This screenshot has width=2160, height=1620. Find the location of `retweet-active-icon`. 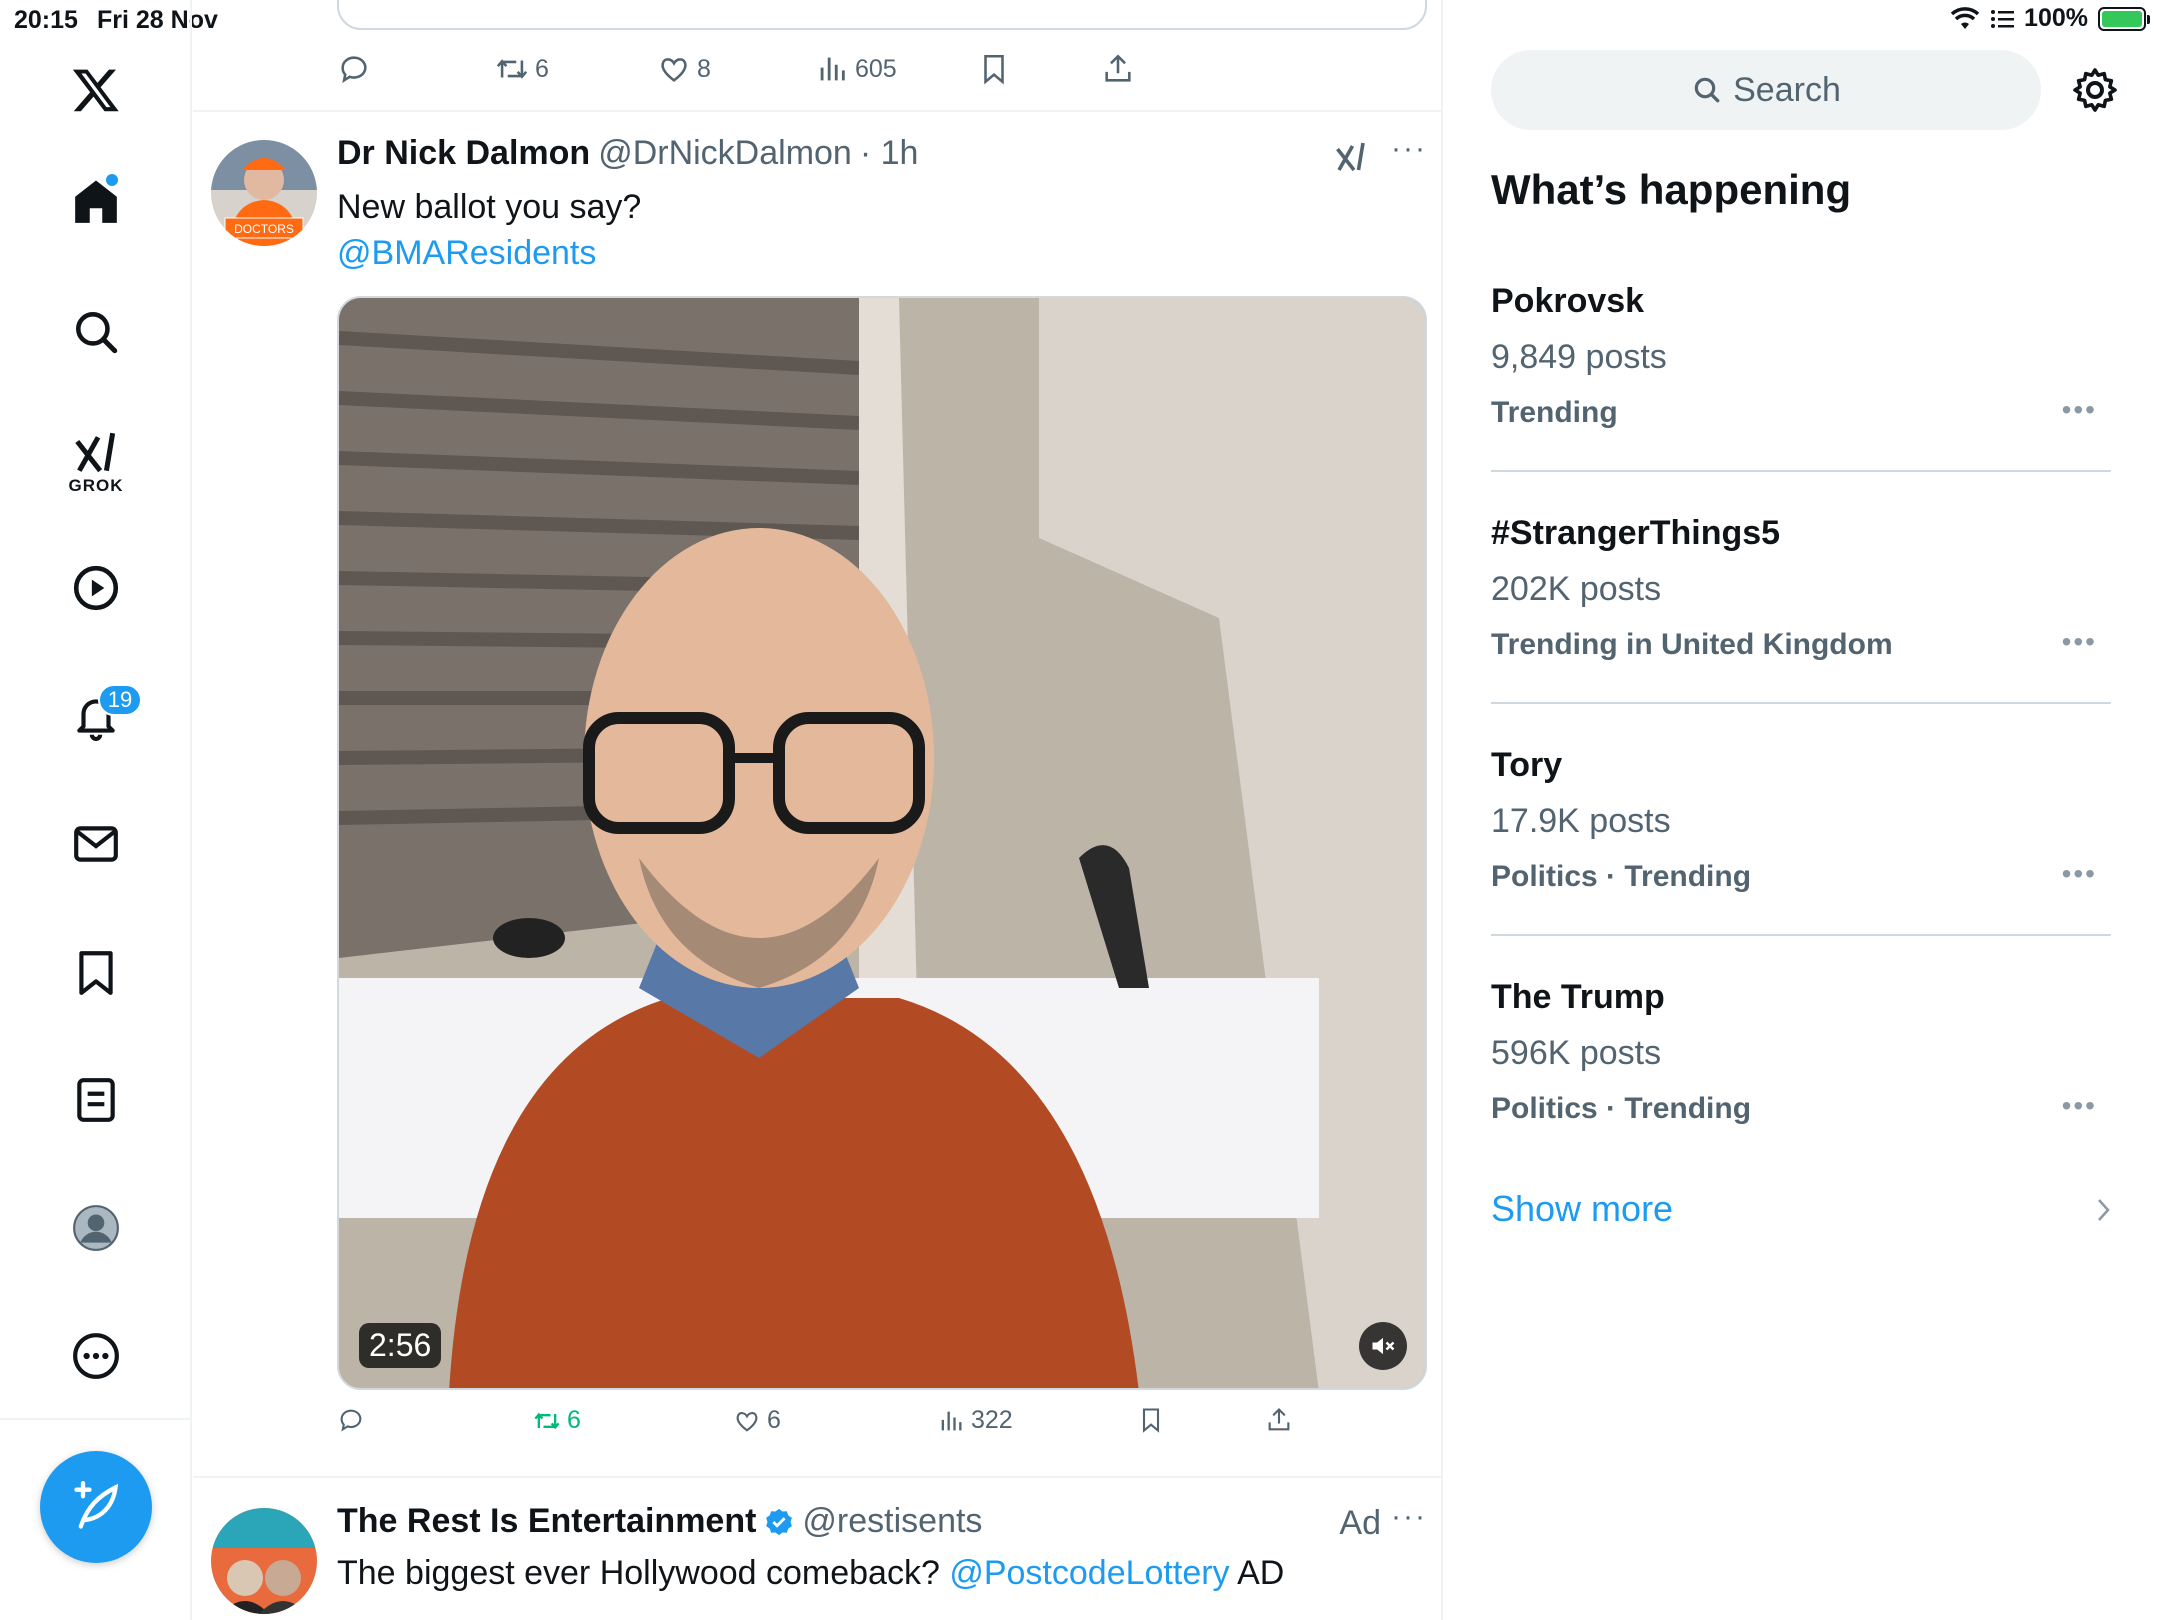

retweet-active-icon is located at coordinates (547, 1420).